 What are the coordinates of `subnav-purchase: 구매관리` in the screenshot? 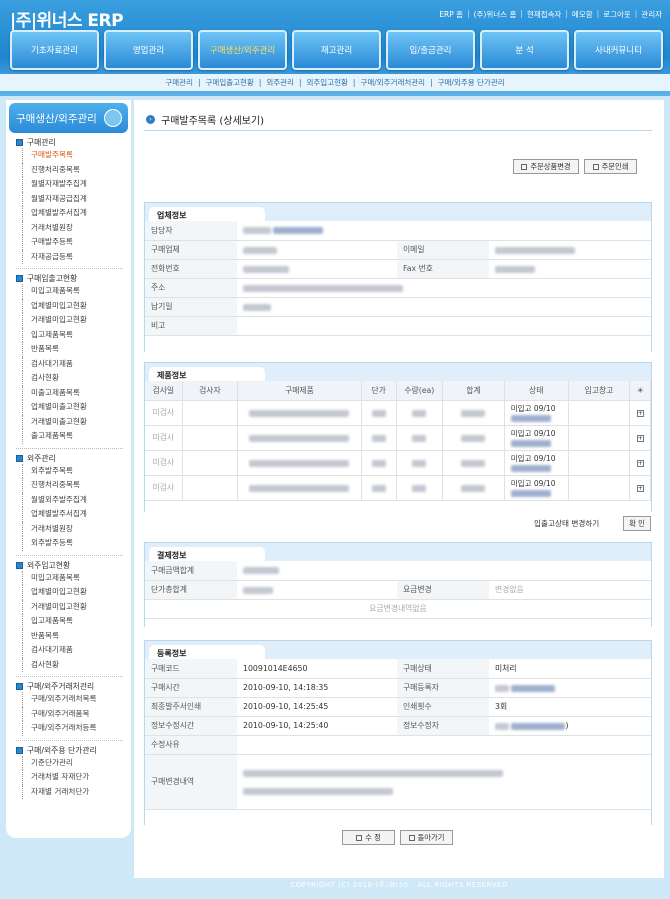 It's located at (179, 82).